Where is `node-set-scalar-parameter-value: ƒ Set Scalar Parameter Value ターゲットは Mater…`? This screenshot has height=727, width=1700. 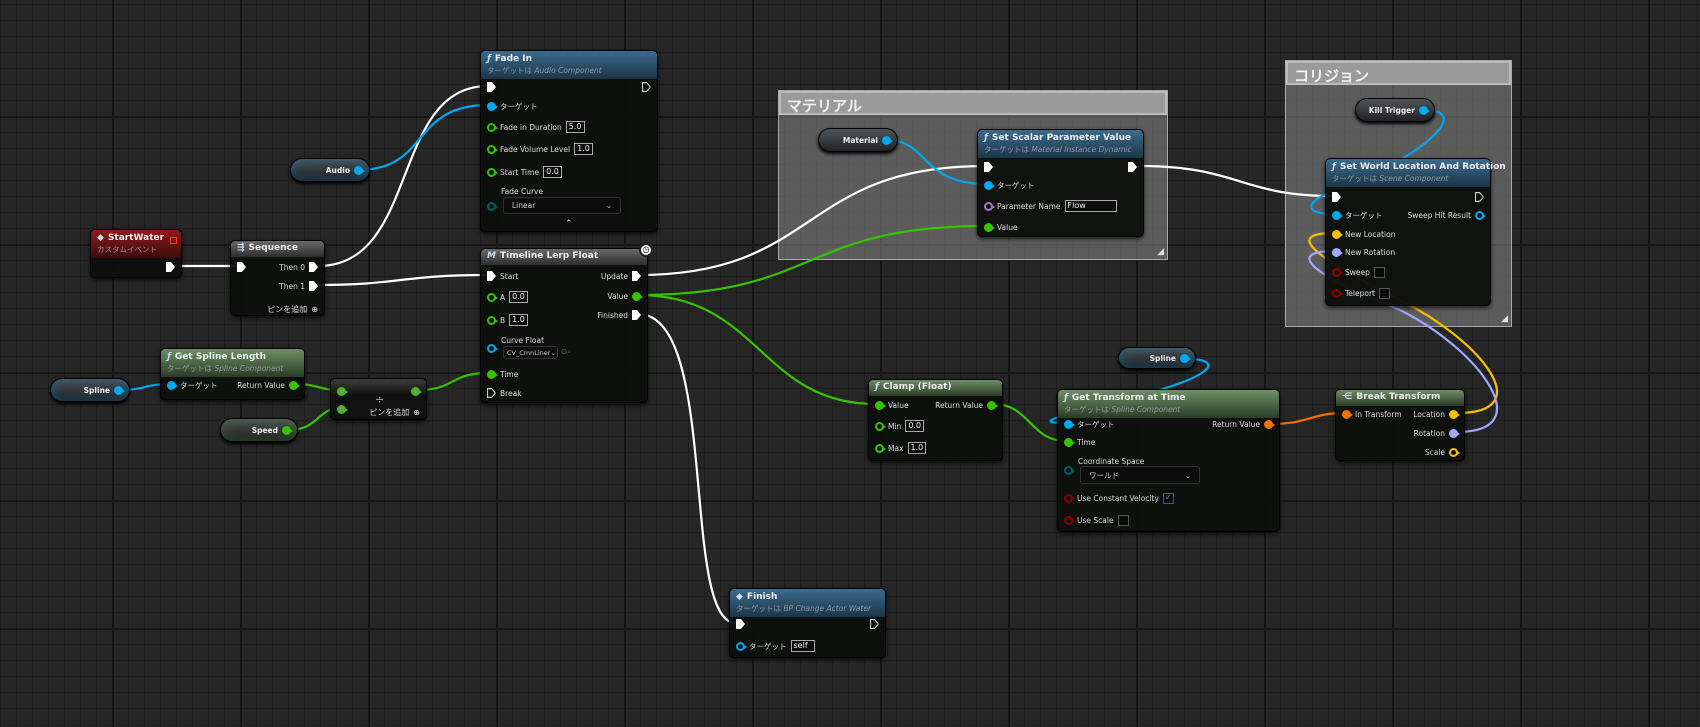 node-set-scalar-parameter-value: ƒ Set Scalar Parameter Value ターゲットは Mater… is located at coordinates (1060, 183).